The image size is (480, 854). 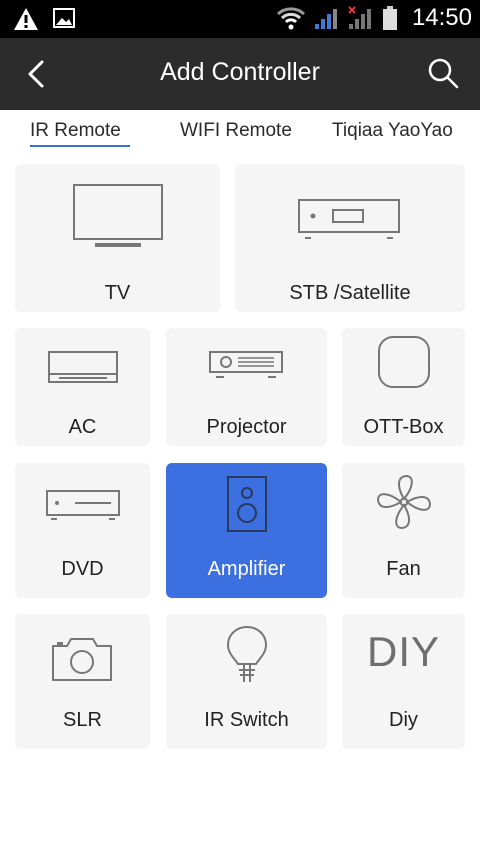 I want to click on set-top-box-icon, so click(x=349, y=219).